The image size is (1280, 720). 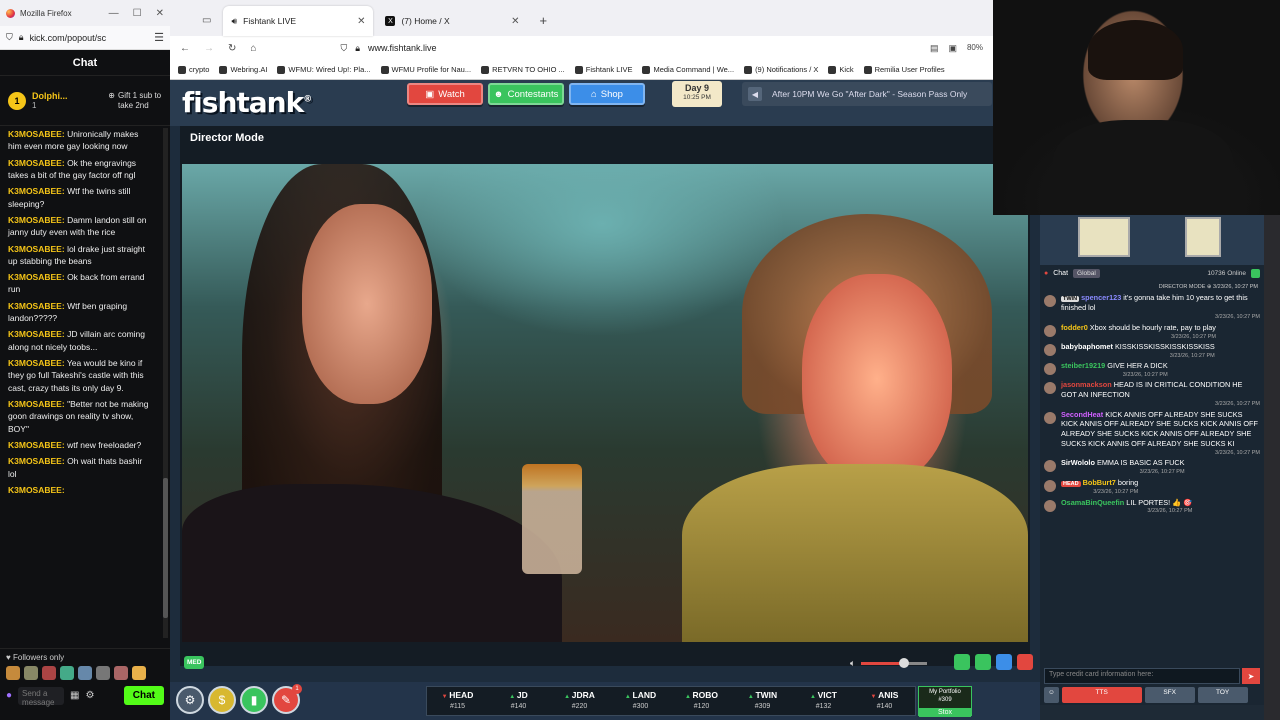 What do you see at coordinates (518, 701) in the screenshot?
I see `camera-ticker-item: ▲ JD #140` at bounding box center [518, 701].